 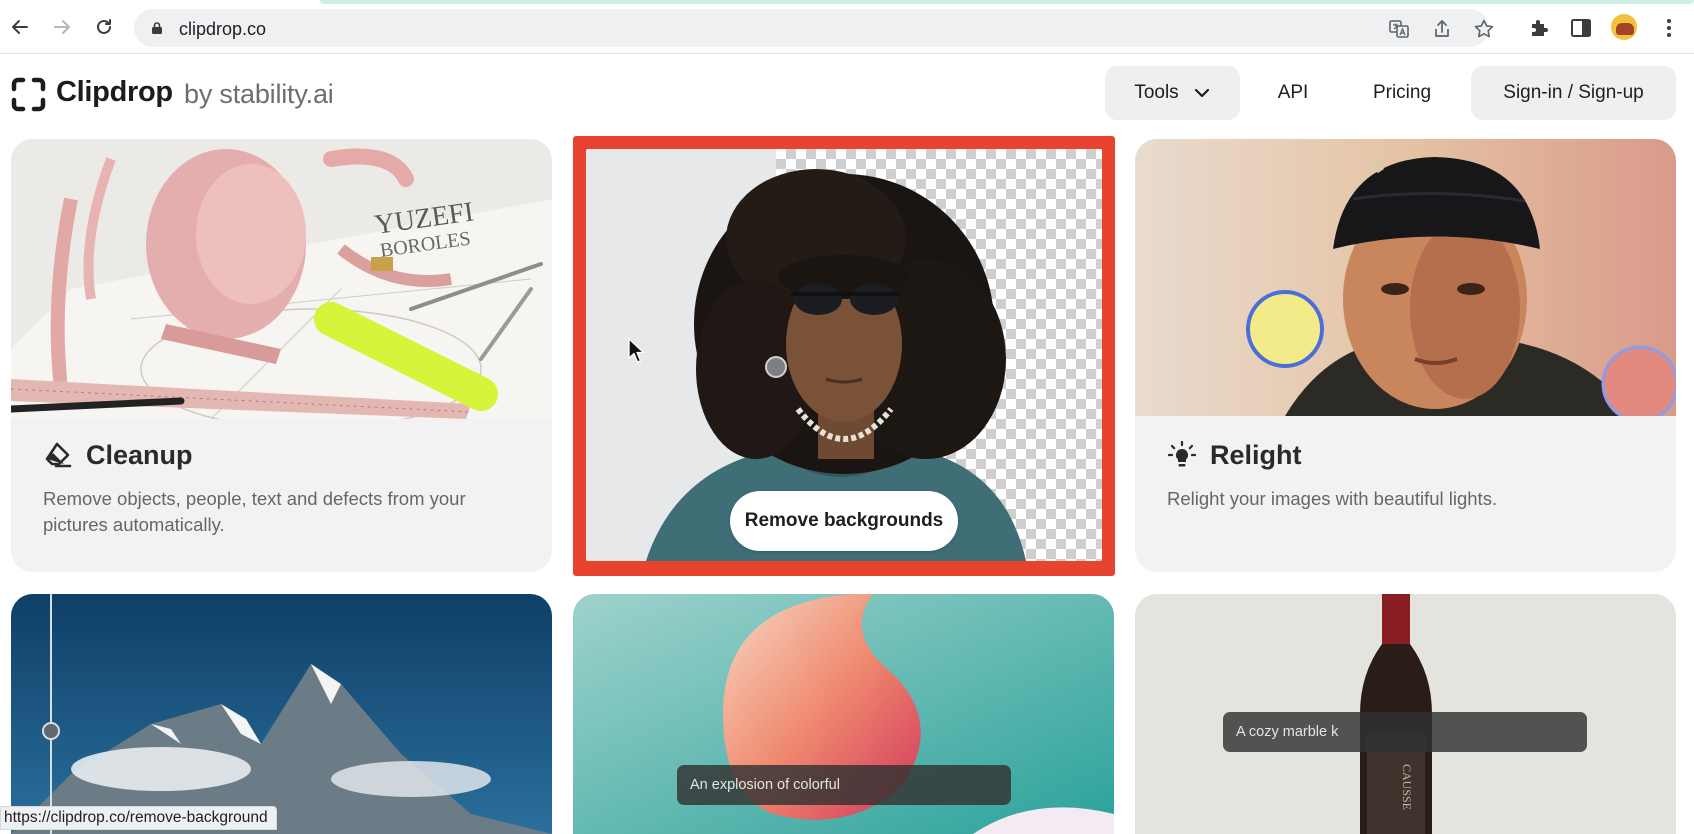 What do you see at coordinates (1407, 787) in the screenshot?
I see `svg-text: CAUSSE` at bounding box center [1407, 787].